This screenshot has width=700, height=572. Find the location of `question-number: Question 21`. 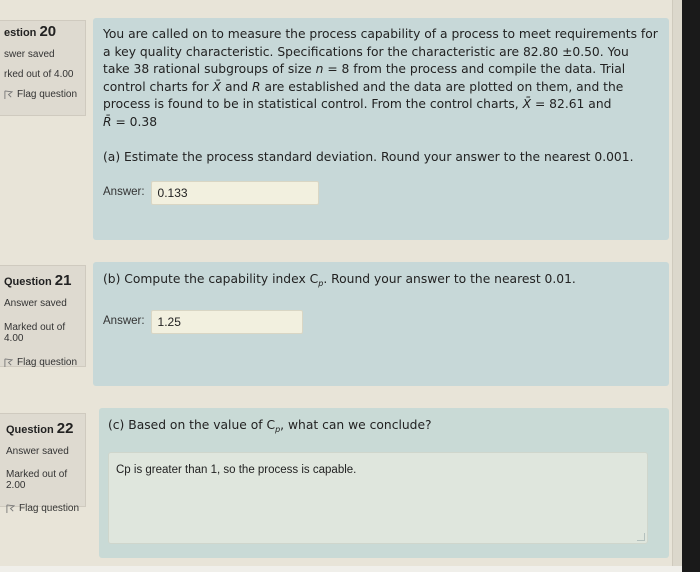

question-number: Question 21 is located at coordinates (38, 280).